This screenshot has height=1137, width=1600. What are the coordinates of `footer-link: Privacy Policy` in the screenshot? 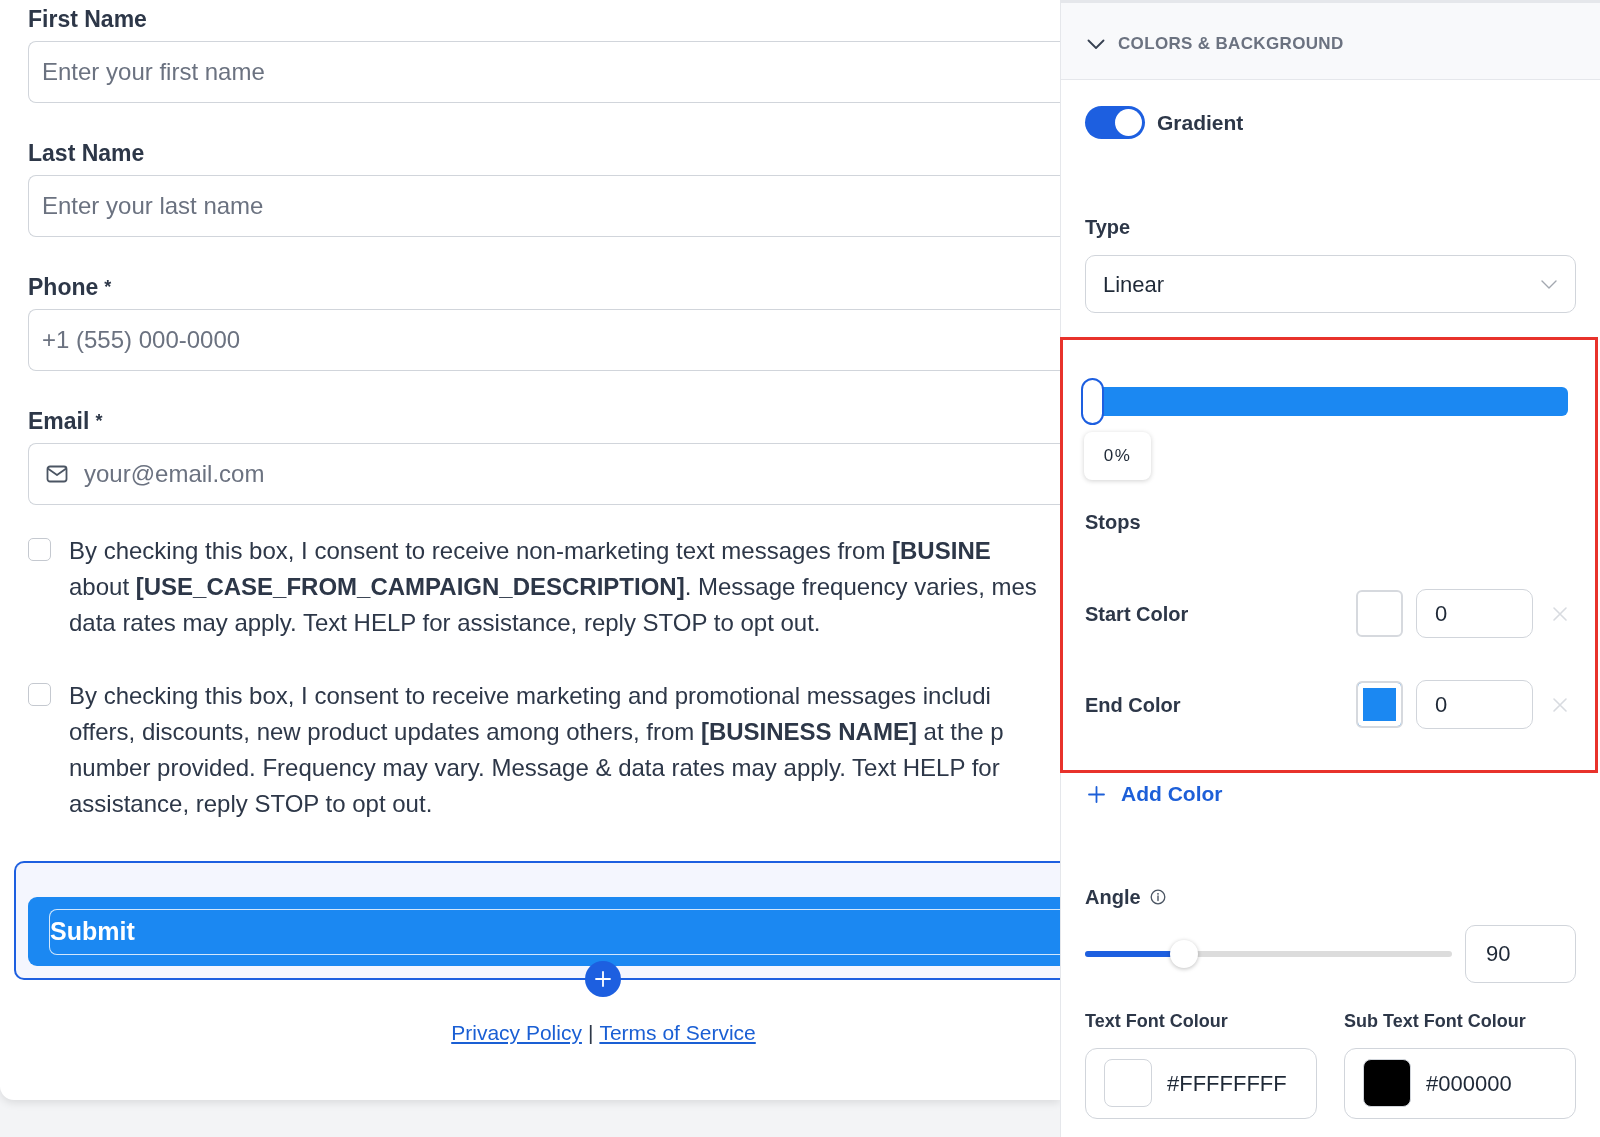 It's located at (516, 1033).